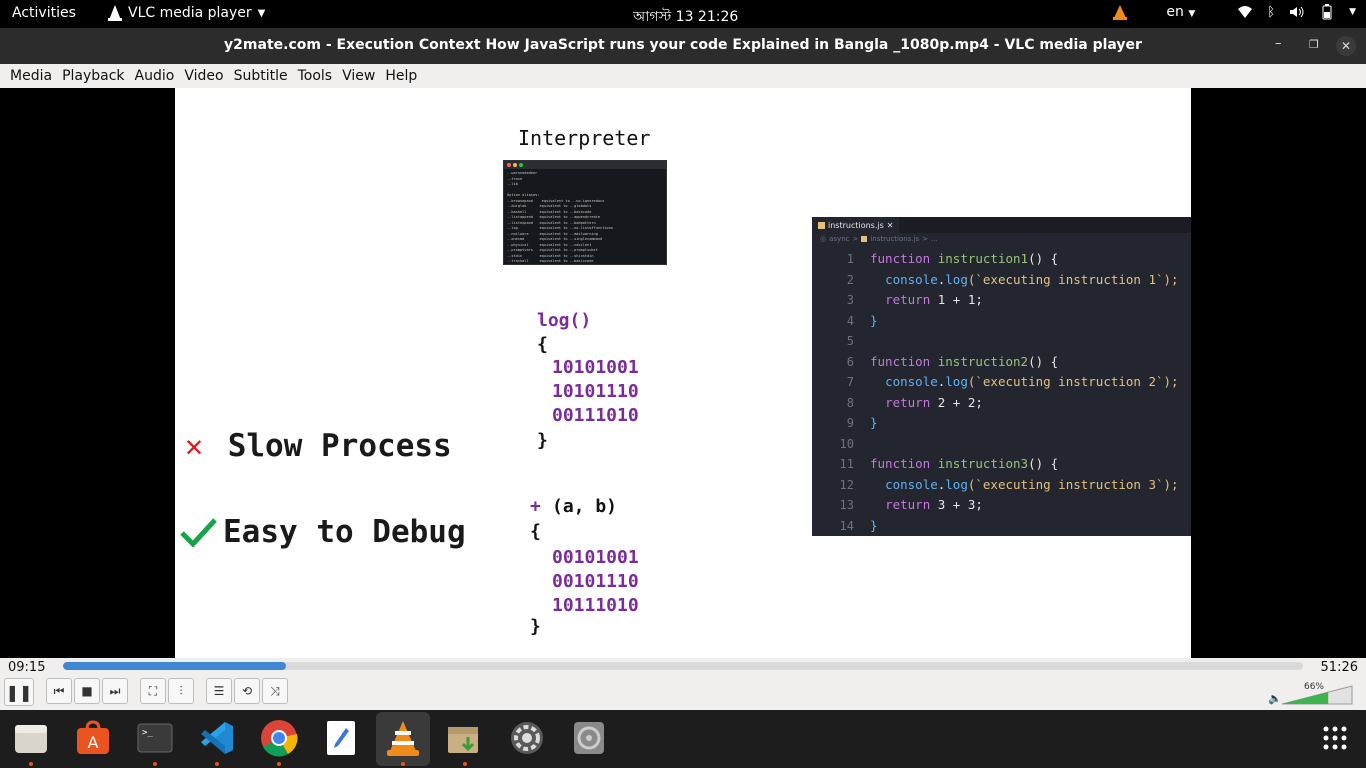 This screenshot has width=1366, height=768. I want to click on stop-icon: ■, so click(87, 691).